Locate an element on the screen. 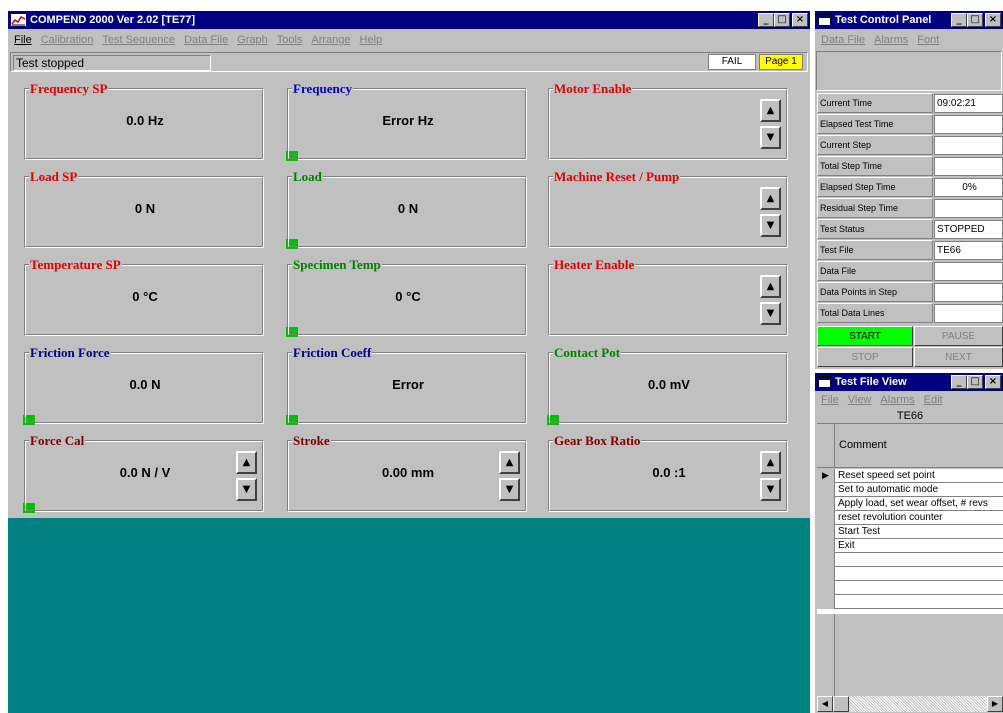 The height and width of the screenshot is (713, 1003). scroll-thumb is located at coordinates (841, 704).